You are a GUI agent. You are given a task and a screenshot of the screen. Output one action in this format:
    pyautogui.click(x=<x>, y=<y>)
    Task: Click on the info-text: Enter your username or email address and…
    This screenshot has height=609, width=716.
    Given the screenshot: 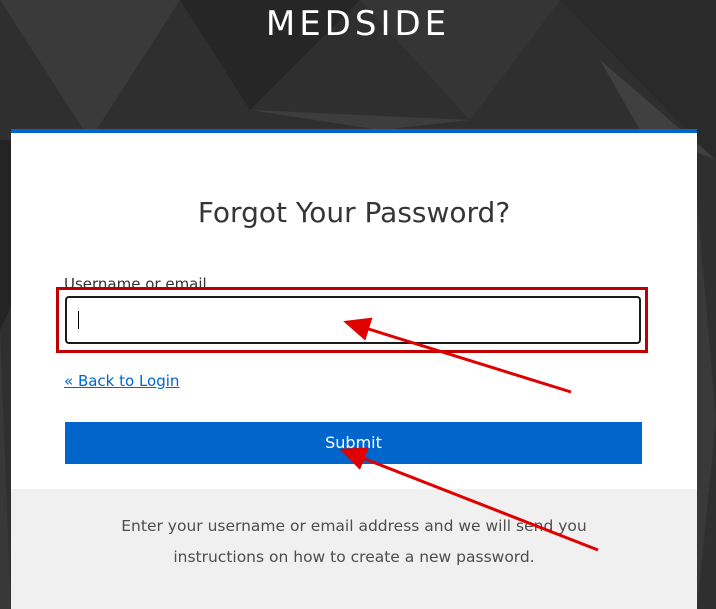 What is the action you would take?
    pyautogui.click(x=354, y=542)
    